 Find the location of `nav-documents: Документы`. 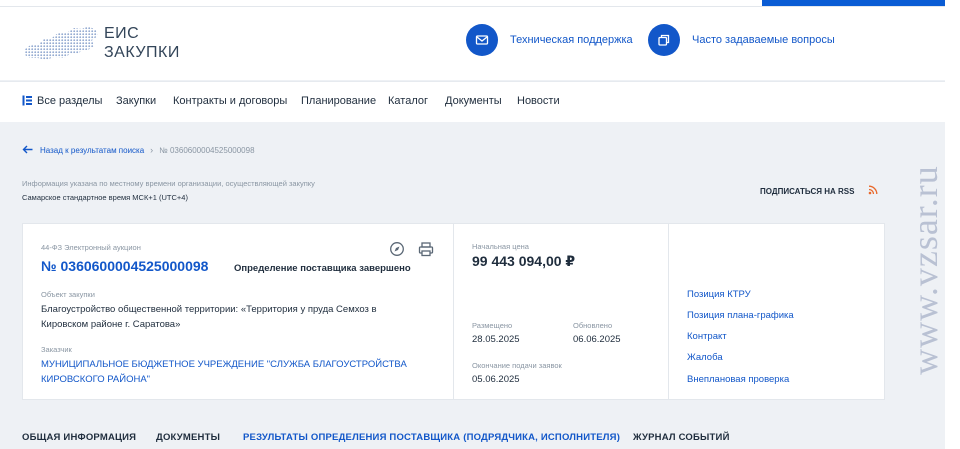

nav-documents: Документы is located at coordinates (473, 101).